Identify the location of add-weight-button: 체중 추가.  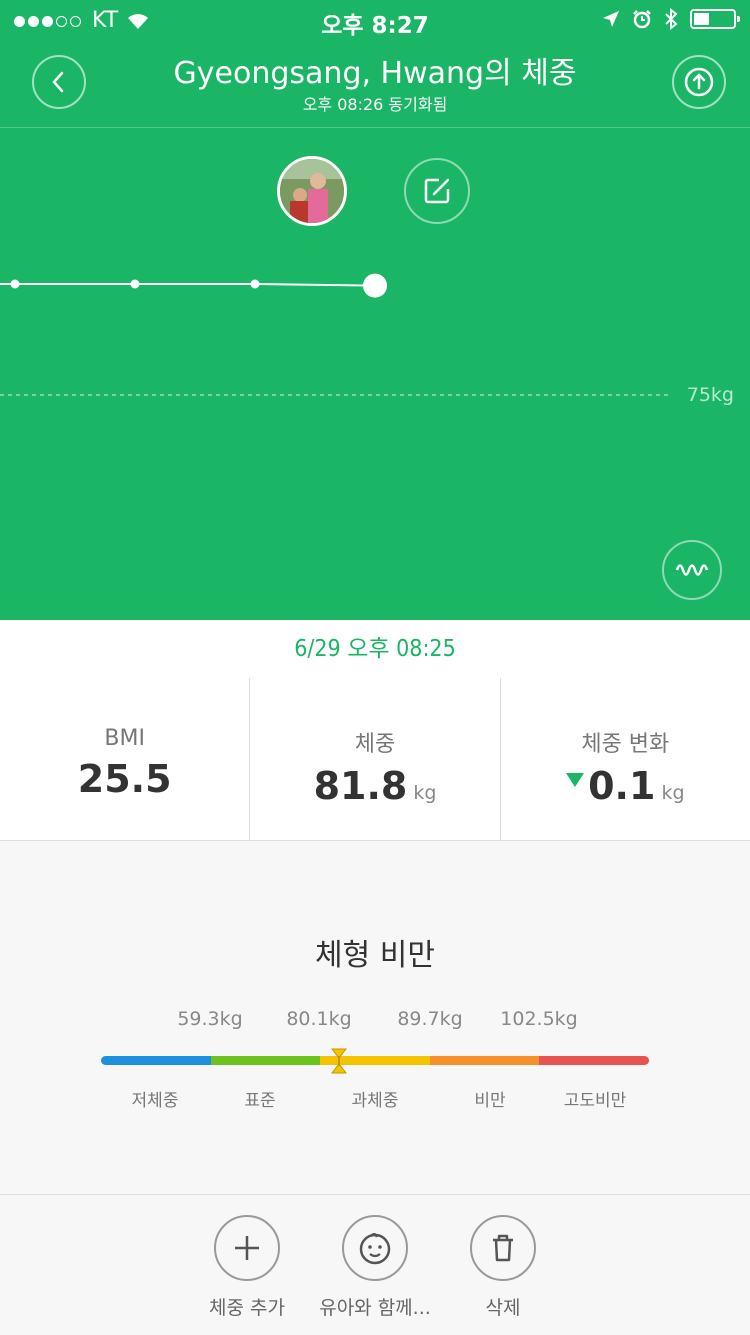
(247, 1267).